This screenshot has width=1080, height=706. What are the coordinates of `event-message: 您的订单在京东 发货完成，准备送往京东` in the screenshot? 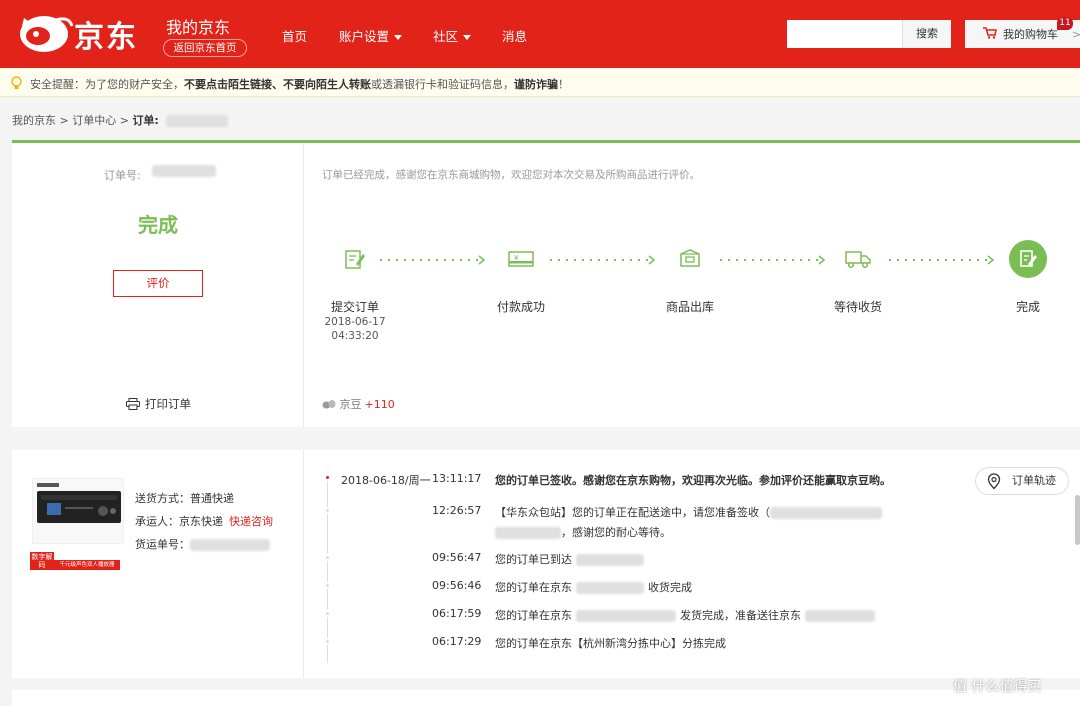 It's located at (685, 615).